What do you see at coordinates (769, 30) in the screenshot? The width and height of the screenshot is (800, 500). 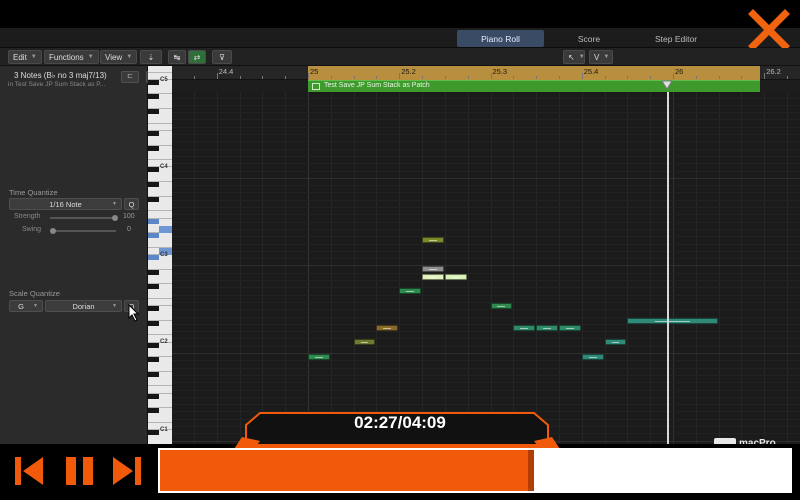 I see `close-icon` at bounding box center [769, 30].